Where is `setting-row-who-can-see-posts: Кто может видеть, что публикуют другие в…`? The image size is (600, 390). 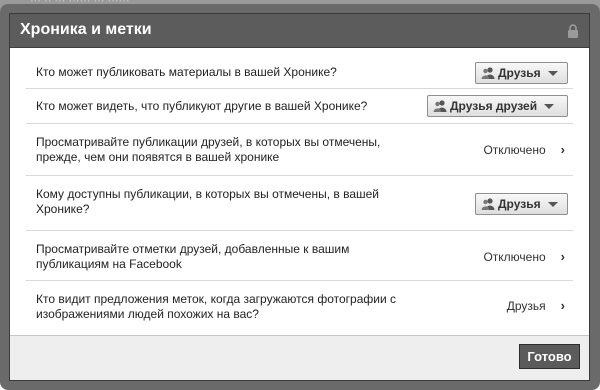
setting-row-who-can-see-posts: Кто может видеть, что публикуют другие в… is located at coordinates (299, 106).